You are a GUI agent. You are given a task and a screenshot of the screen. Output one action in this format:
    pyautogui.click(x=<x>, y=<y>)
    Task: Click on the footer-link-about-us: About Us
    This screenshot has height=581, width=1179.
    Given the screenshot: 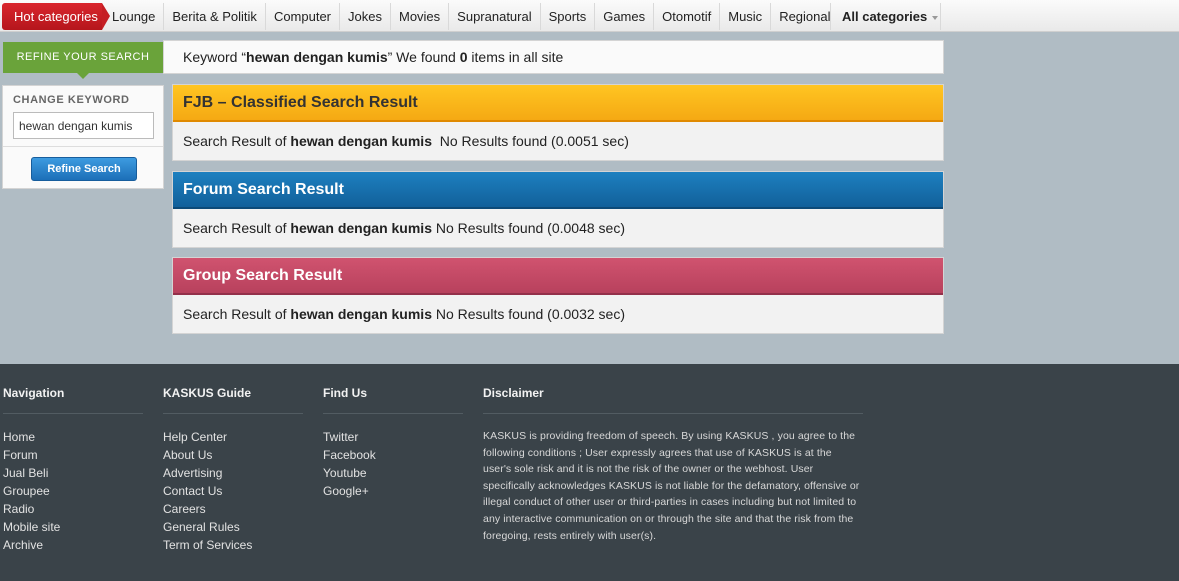 What is the action you would take?
    pyautogui.click(x=233, y=455)
    